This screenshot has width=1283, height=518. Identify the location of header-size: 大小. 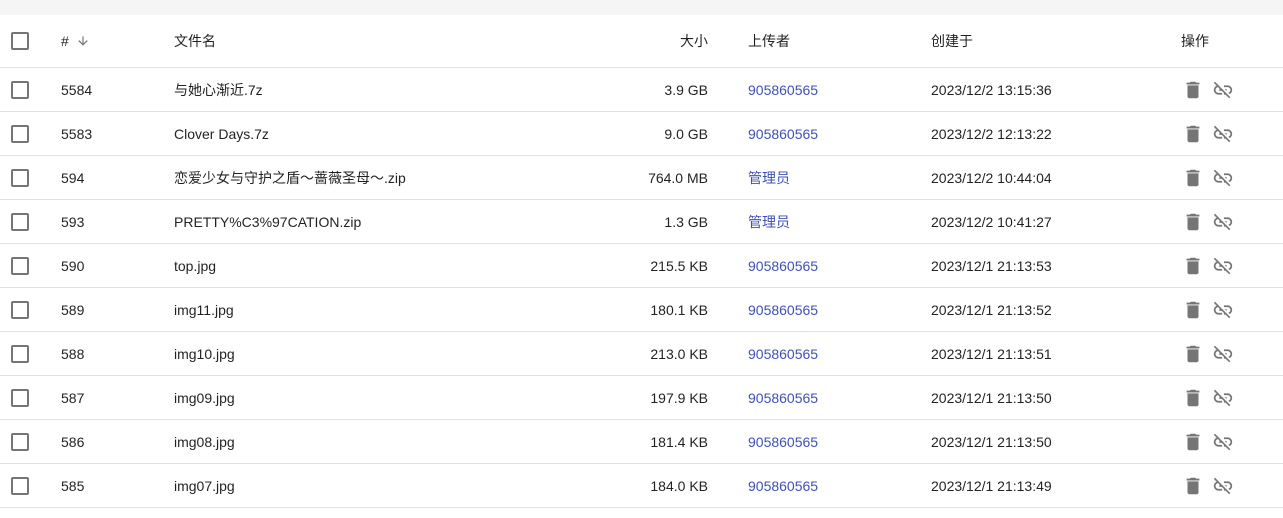
(694, 41).